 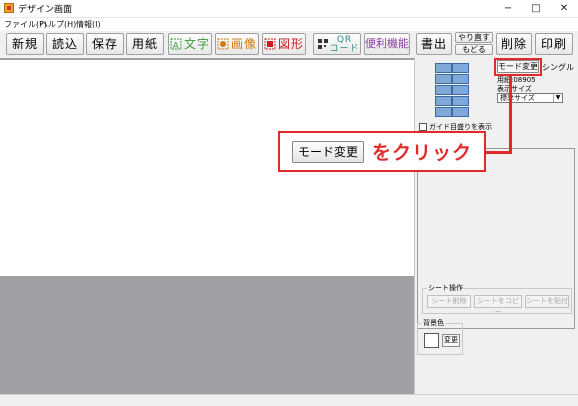 I want to click on sheet-delete-button: シート削除, so click(x=449, y=301).